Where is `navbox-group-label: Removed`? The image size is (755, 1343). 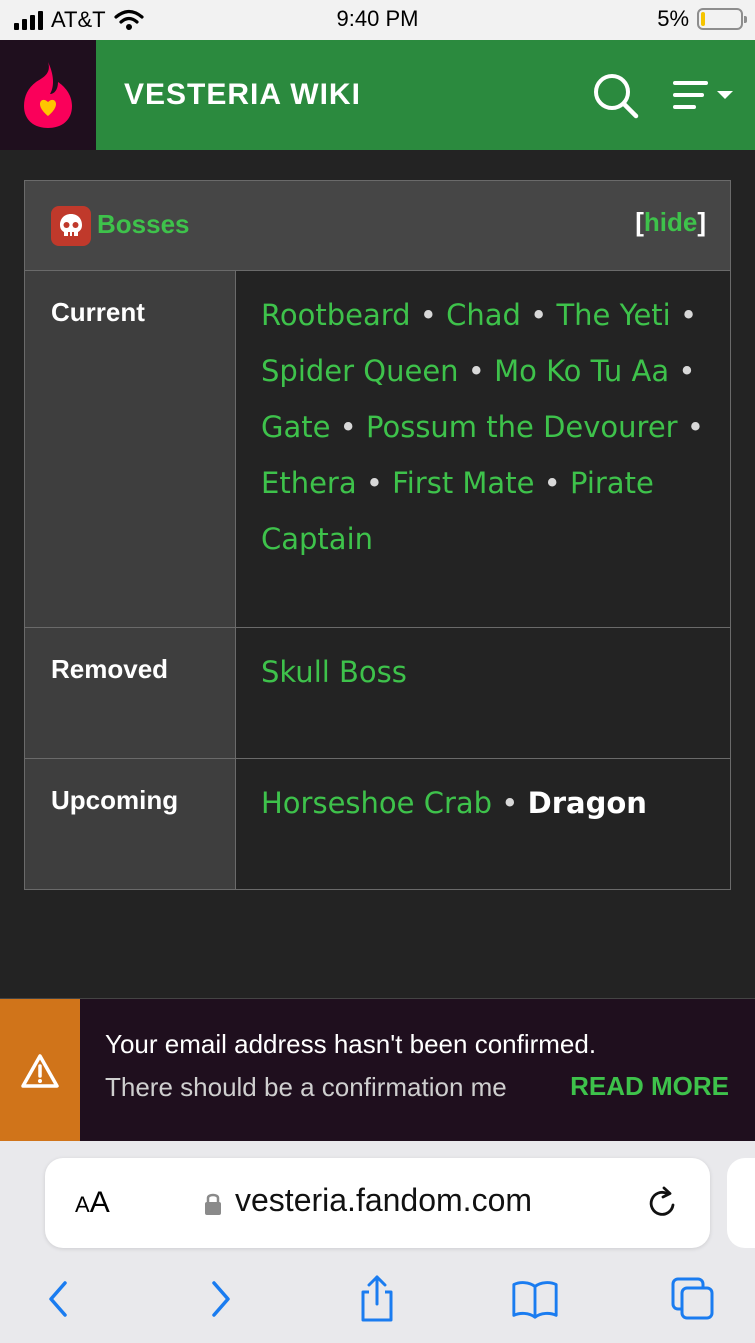
navbox-group-label: Removed is located at coordinates (110, 669).